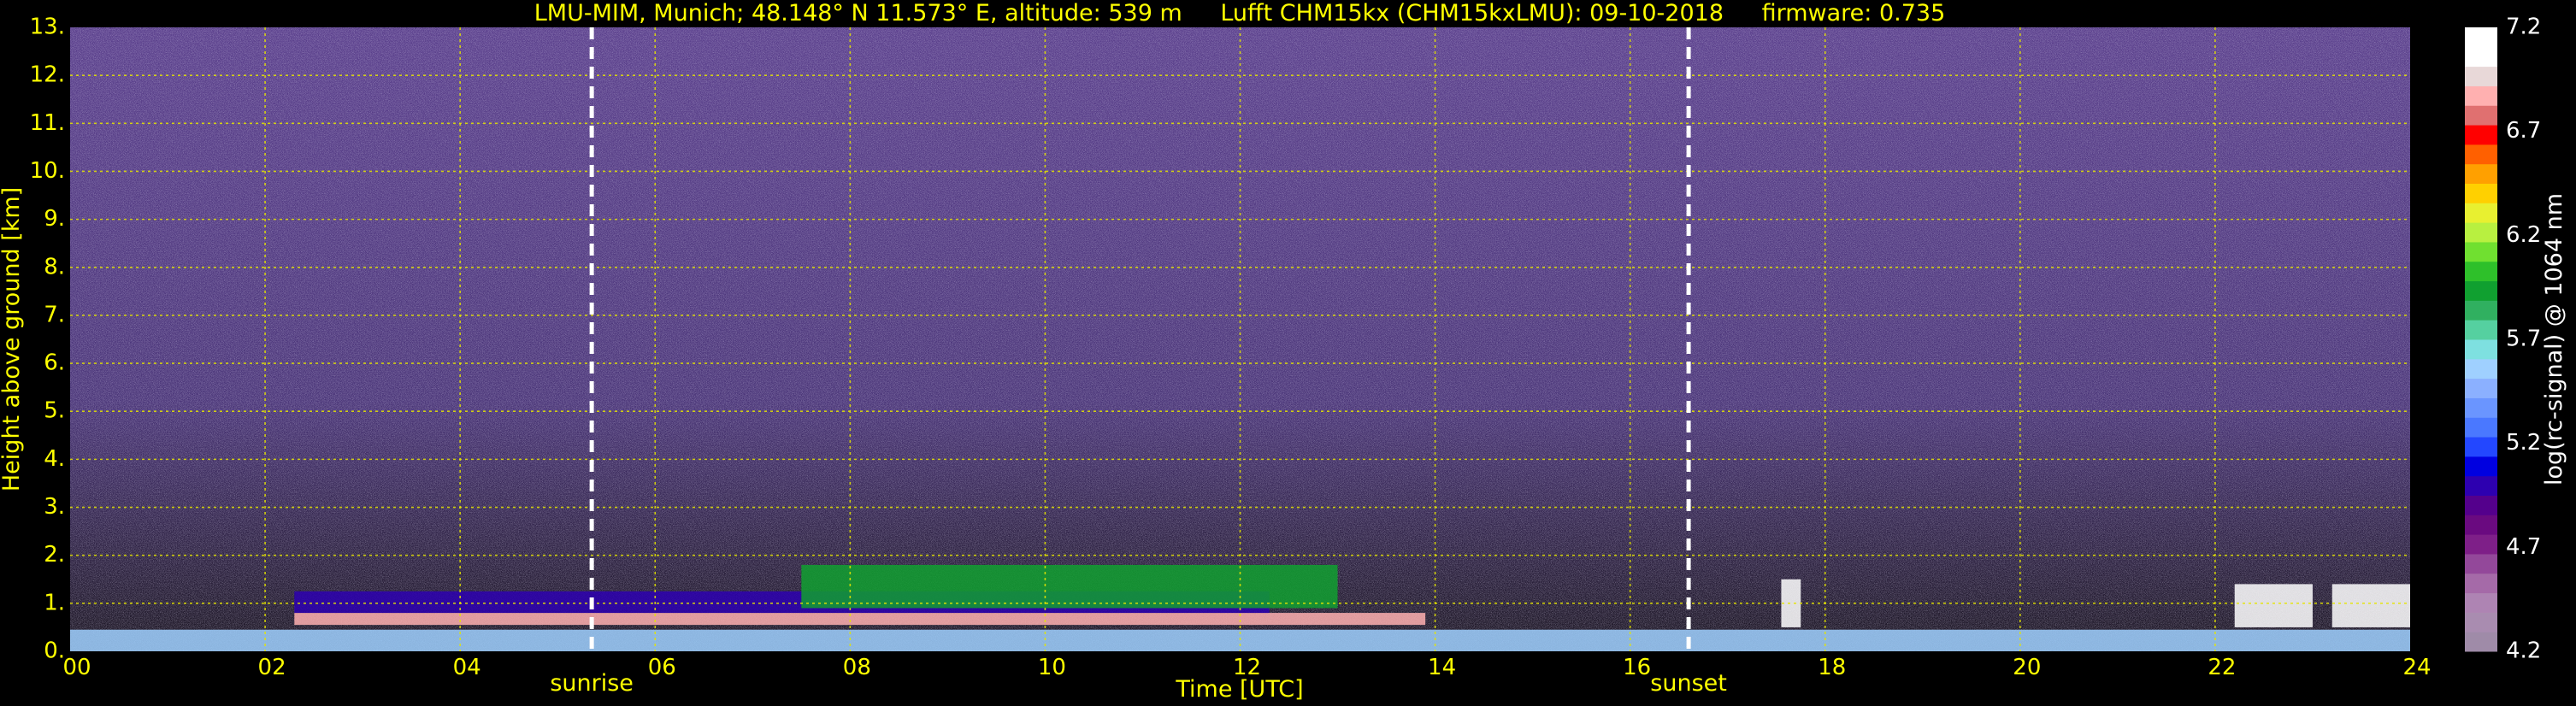  What do you see at coordinates (592, 683) in the screenshot?
I see `event-label-0: sunrise` at bounding box center [592, 683].